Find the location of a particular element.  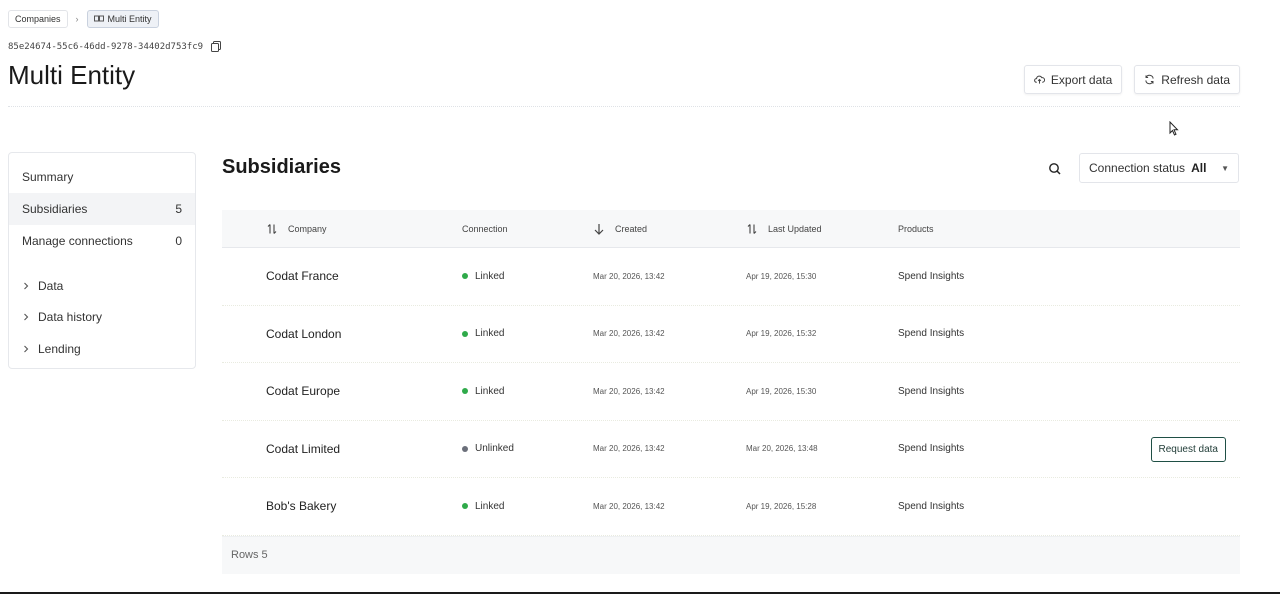

column-last-updated: Last Updated is located at coordinates (784, 229).